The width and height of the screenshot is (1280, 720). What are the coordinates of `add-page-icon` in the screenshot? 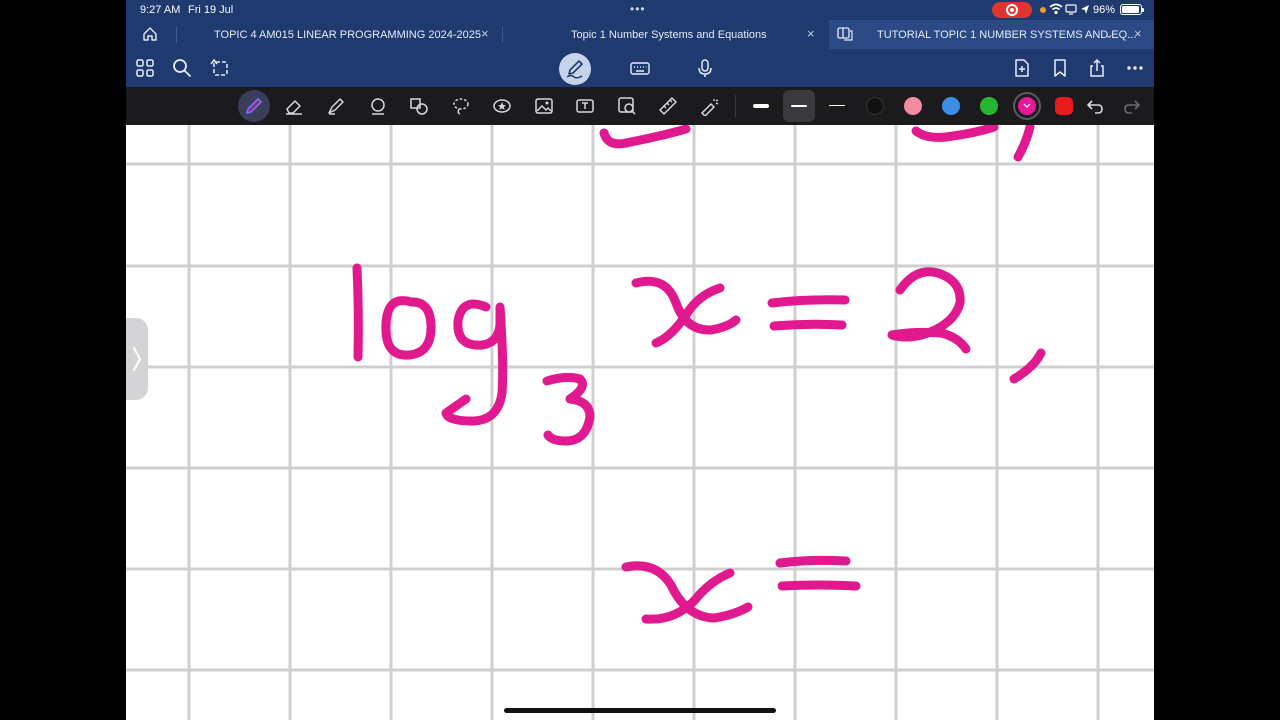 It's located at (1022, 68).